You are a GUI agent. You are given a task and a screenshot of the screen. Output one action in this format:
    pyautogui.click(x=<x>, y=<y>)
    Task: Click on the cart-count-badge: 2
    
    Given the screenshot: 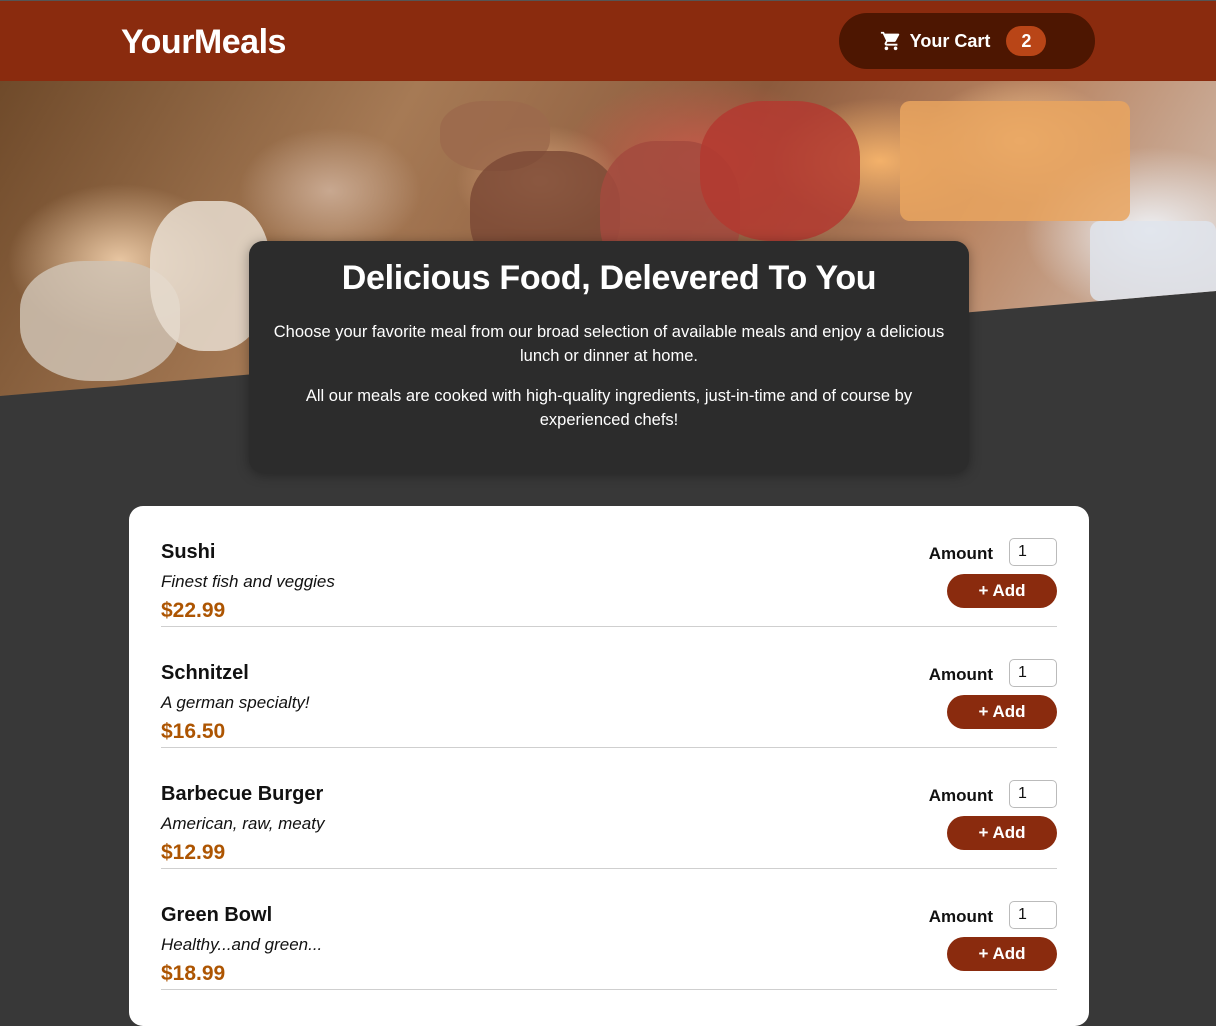 What is the action you would take?
    pyautogui.click(x=1026, y=41)
    